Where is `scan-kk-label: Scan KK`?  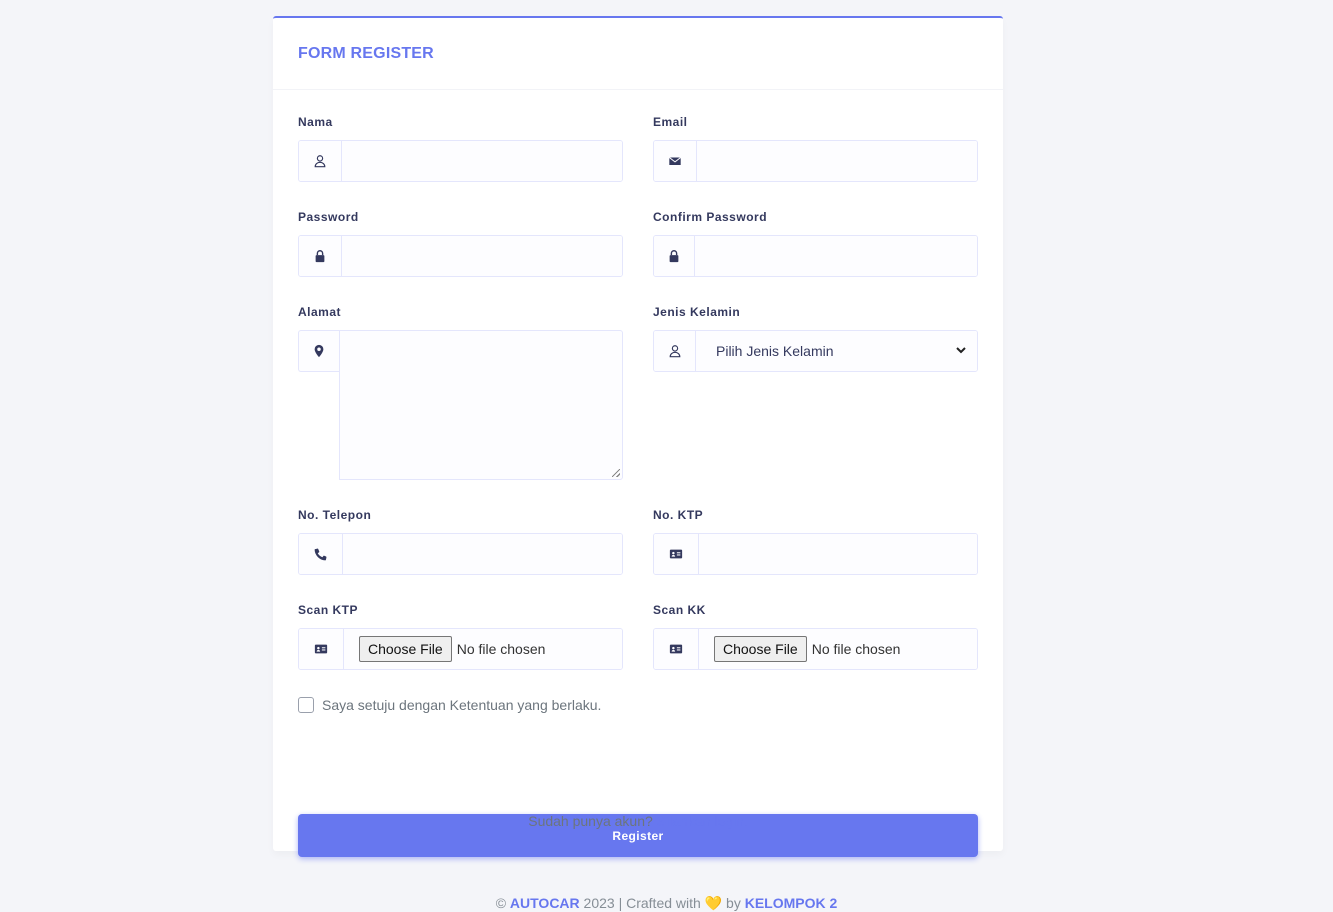 scan-kk-label: Scan KK is located at coordinates (679, 610).